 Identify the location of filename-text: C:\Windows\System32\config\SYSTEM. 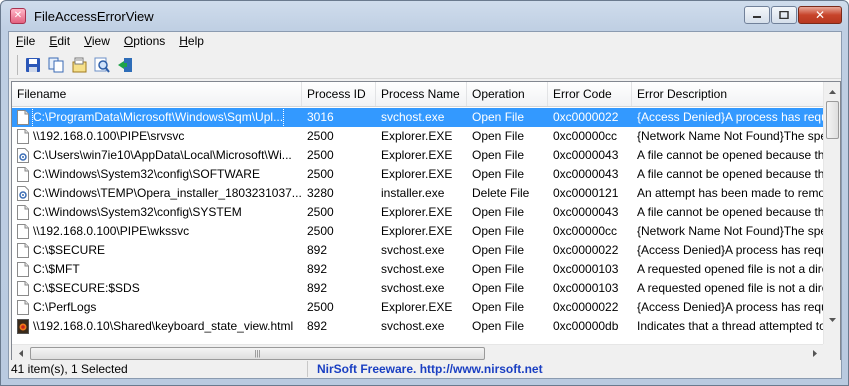
(137, 212).